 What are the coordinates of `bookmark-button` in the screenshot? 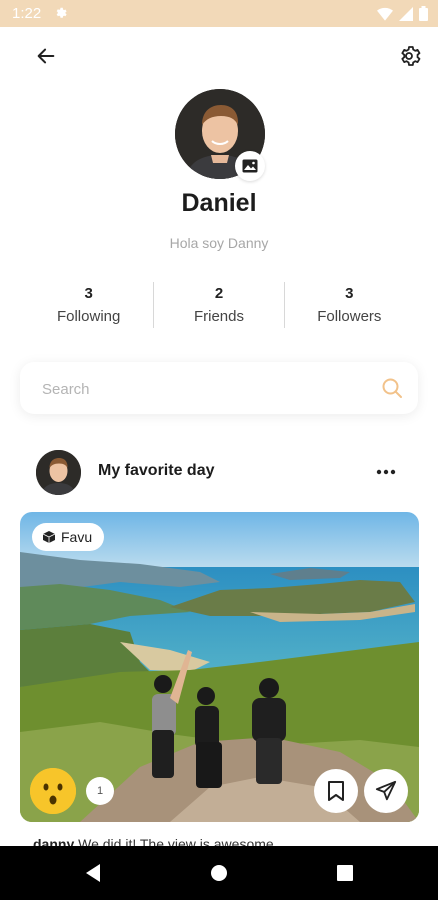 It's located at (336, 791).